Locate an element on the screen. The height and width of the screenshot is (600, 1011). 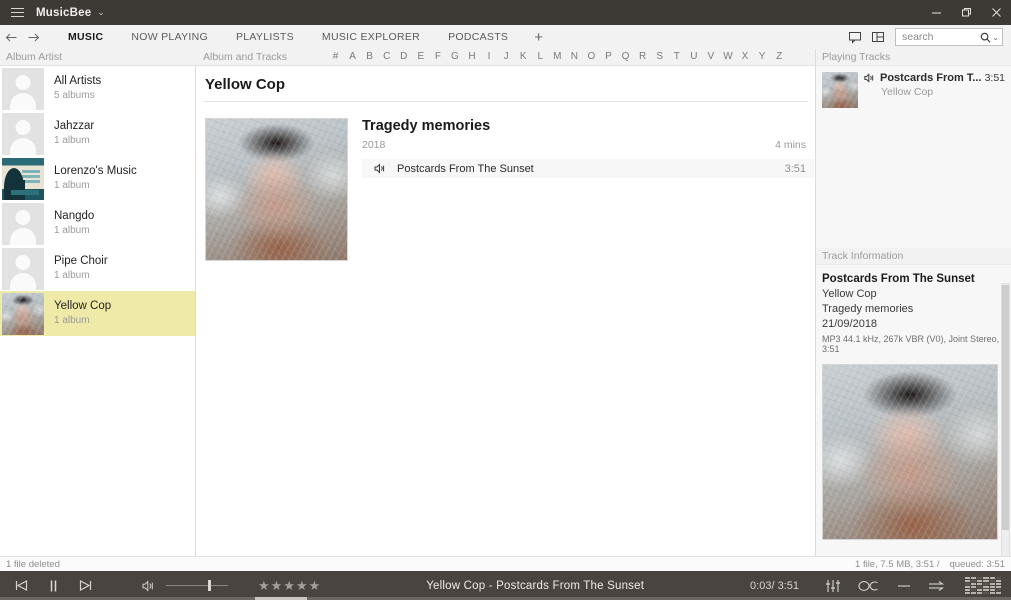
previous-button is located at coordinates (21, 586).